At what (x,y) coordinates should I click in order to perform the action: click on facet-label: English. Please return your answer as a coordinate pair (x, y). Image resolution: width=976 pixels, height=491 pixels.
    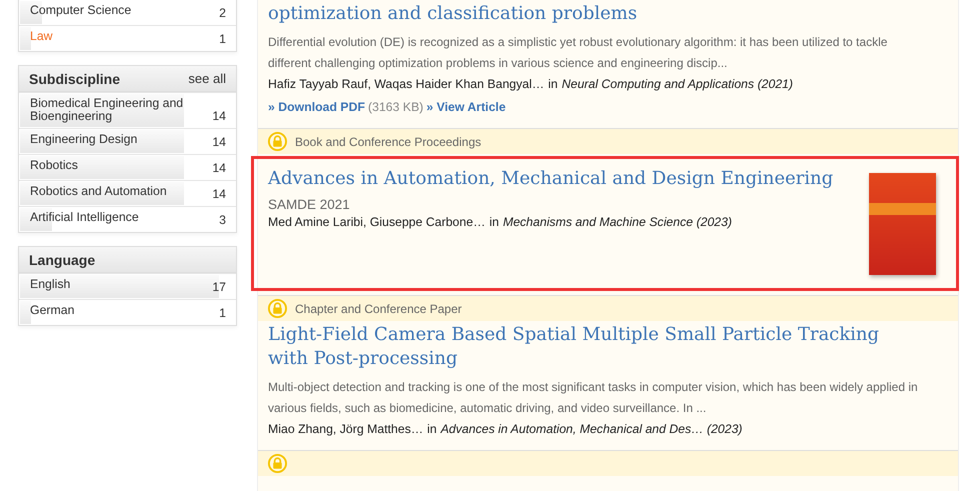
    Looking at the image, I should click on (50, 284).